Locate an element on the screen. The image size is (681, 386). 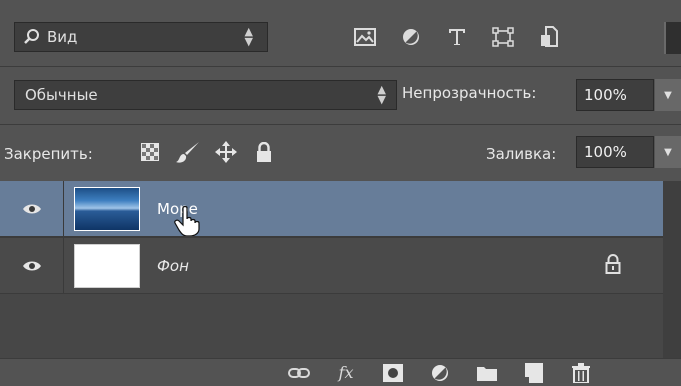
filter-icons is located at coordinates (457, 37).